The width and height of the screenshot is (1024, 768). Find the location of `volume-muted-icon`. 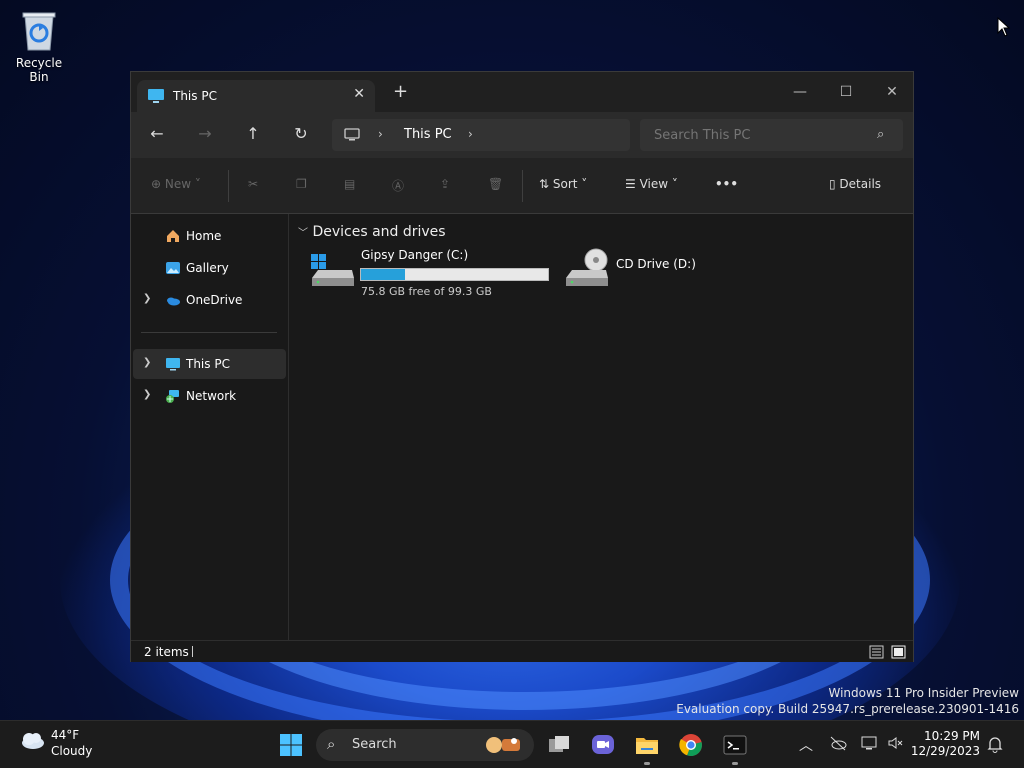

volume-muted-icon is located at coordinates (896, 743).